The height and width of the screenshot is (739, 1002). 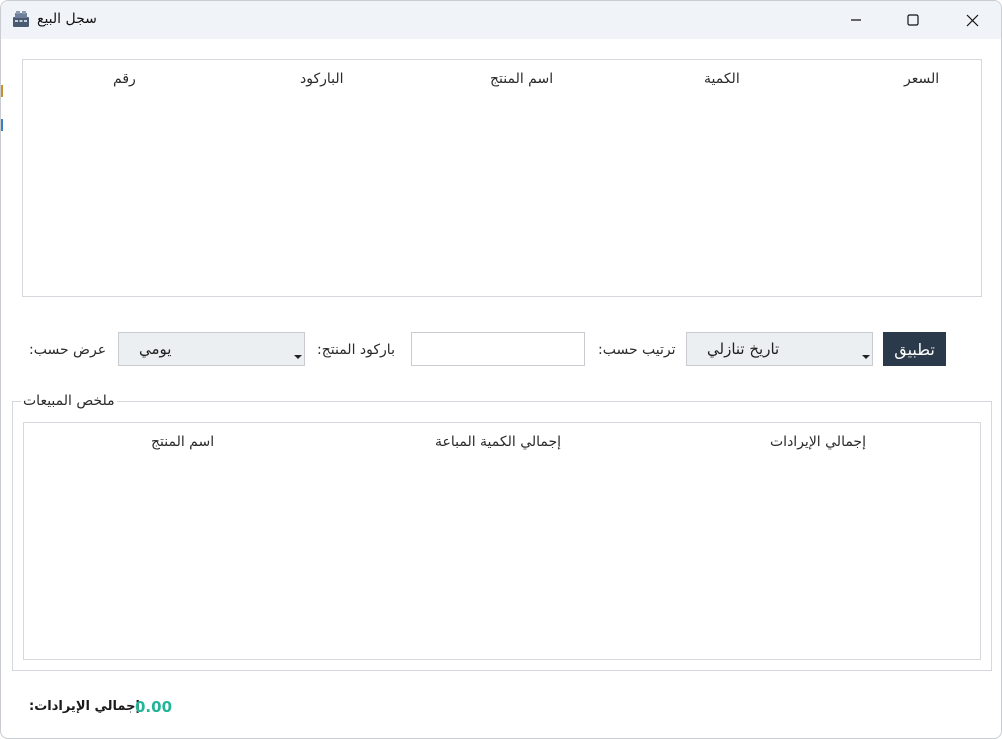 I want to click on barcode-input, so click(x=498, y=349).